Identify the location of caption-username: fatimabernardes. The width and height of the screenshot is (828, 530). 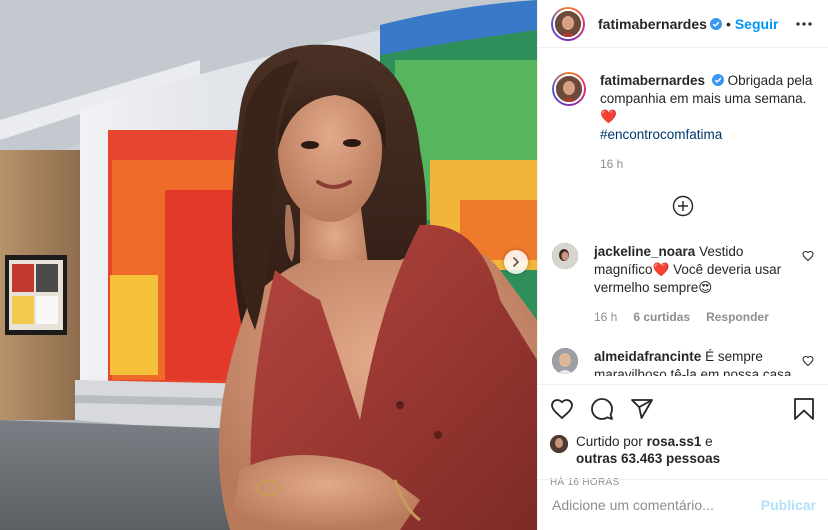
(652, 80).